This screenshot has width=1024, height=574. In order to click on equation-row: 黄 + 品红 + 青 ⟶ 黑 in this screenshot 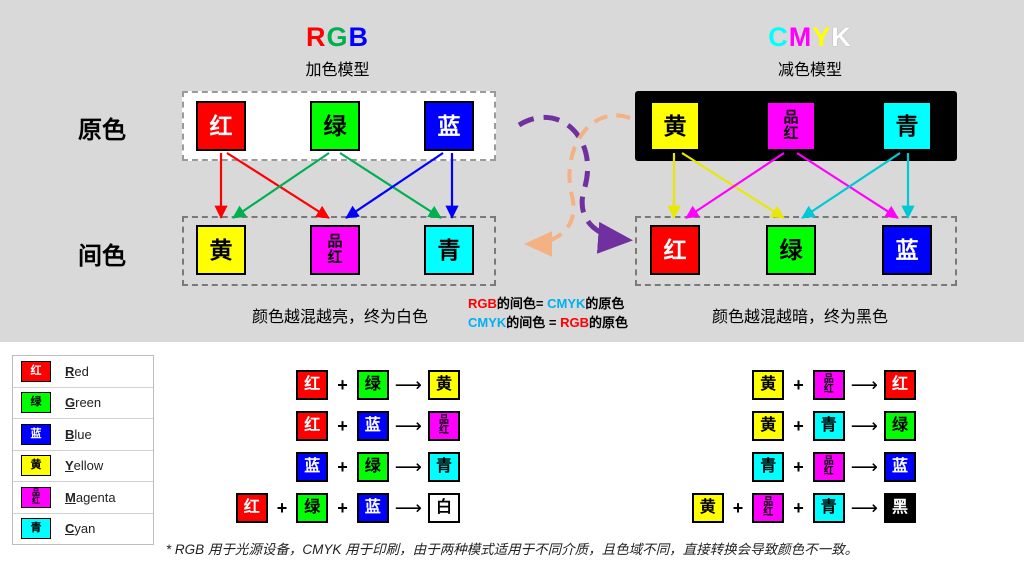, I will do `click(803, 508)`.